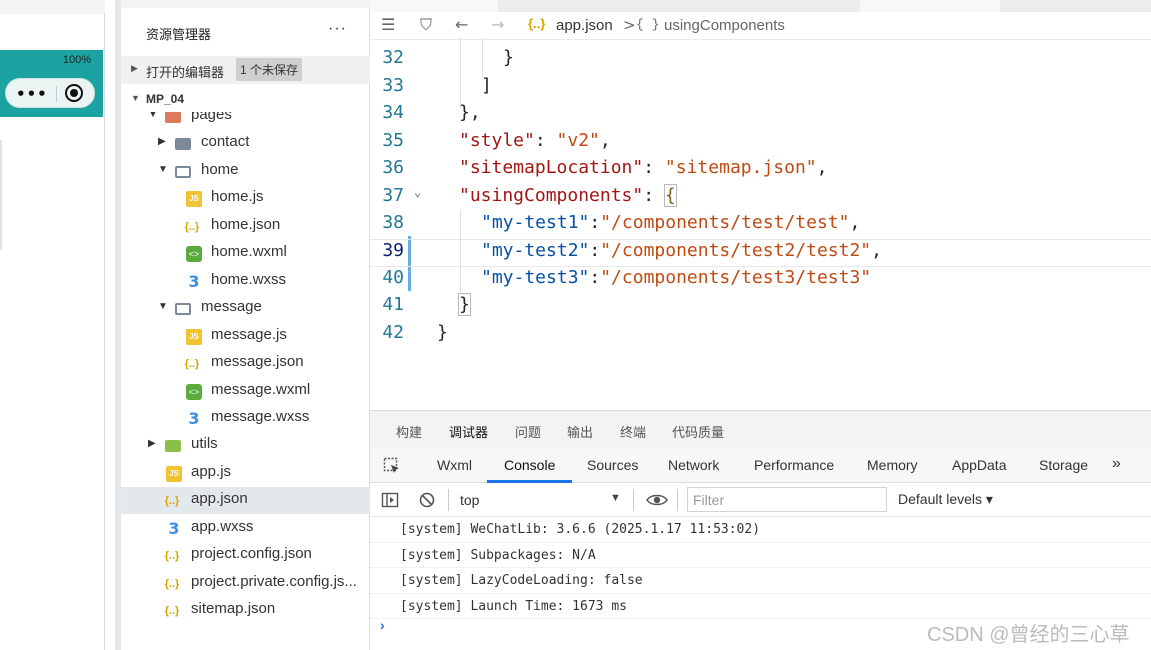  What do you see at coordinates (222, 526) in the screenshot?
I see `tree-item-label: app.wxss` at bounding box center [222, 526].